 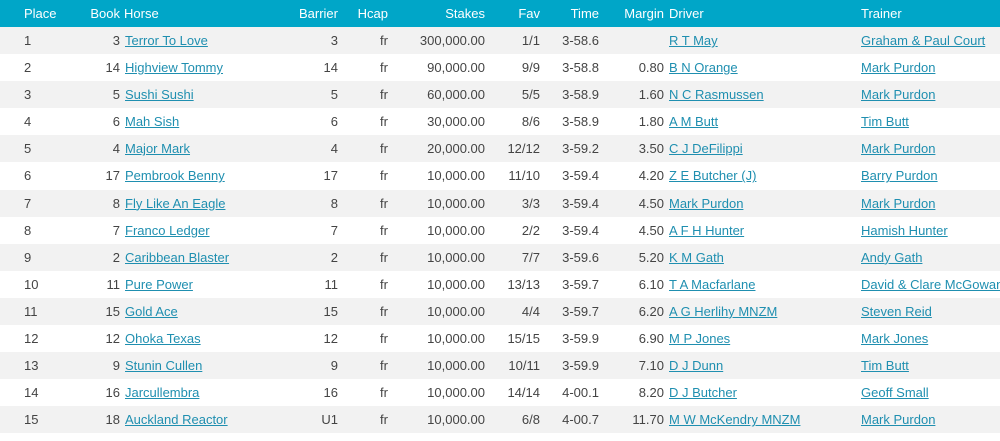 I want to click on driver-cell: Mark Purdon, so click(x=761, y=203).